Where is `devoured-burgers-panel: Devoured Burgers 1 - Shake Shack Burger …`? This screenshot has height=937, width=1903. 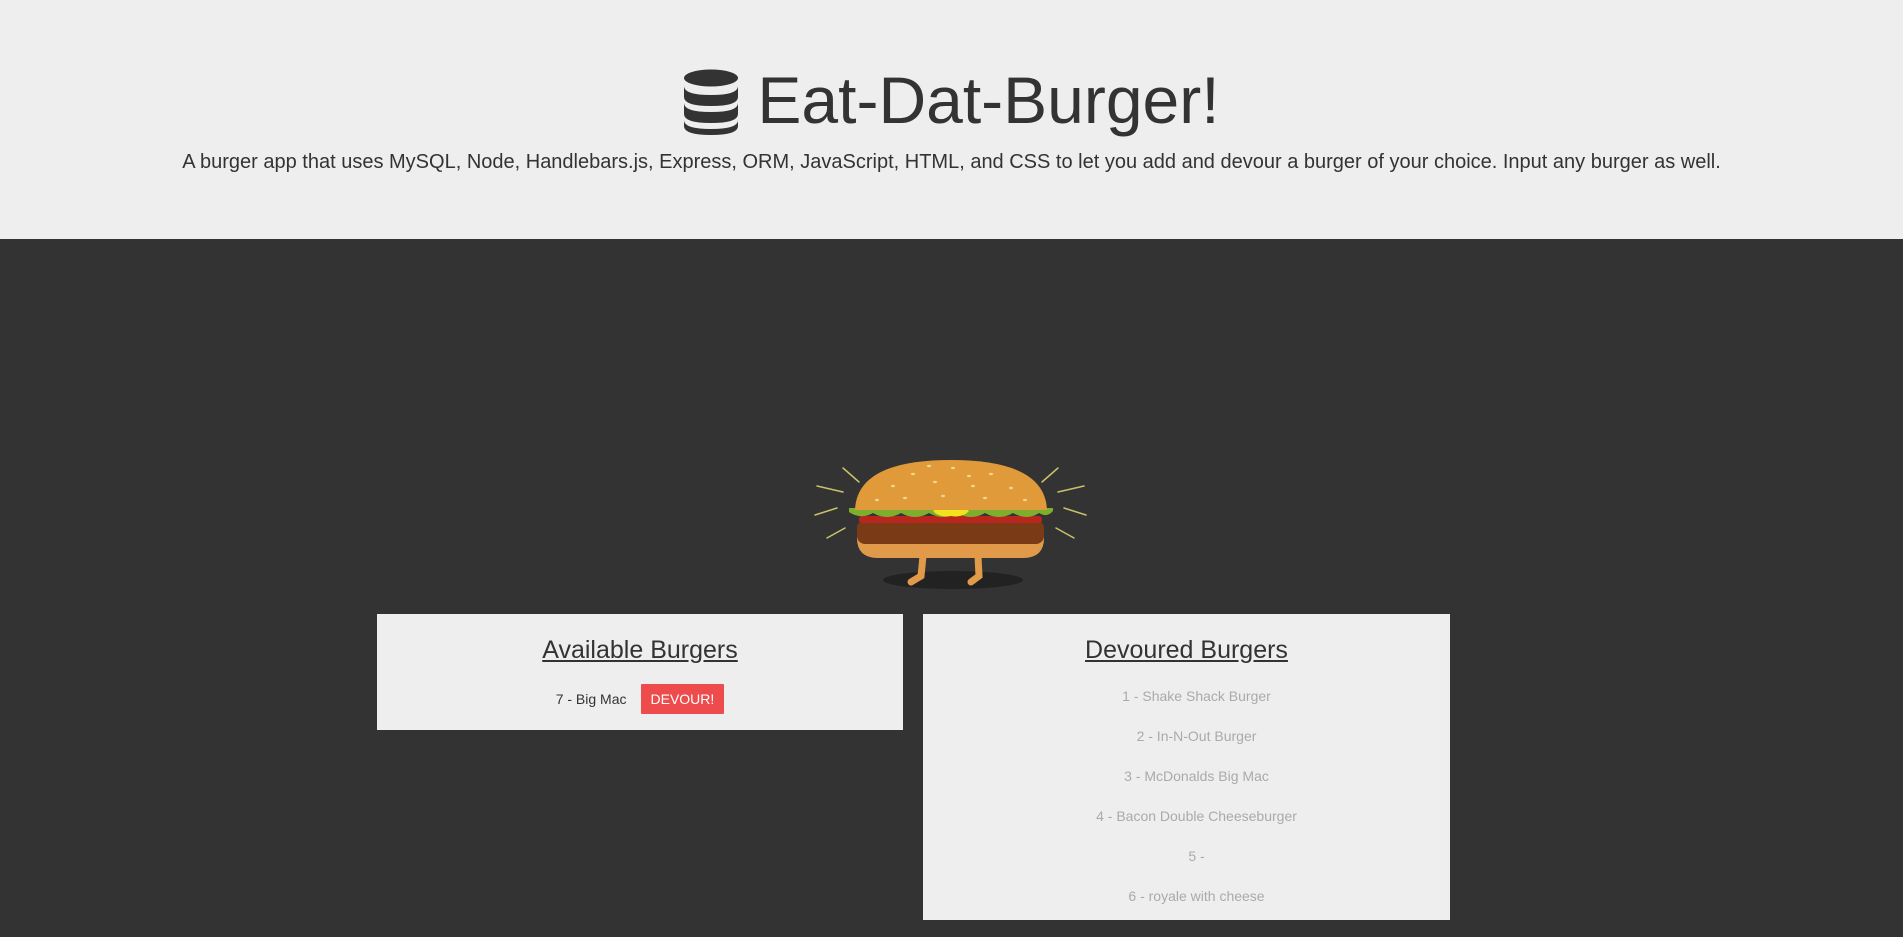 devoured-burgers-panel: Devoured Burgers 1 - Shake Shack Burger … is located at coordinates (1186, 767).